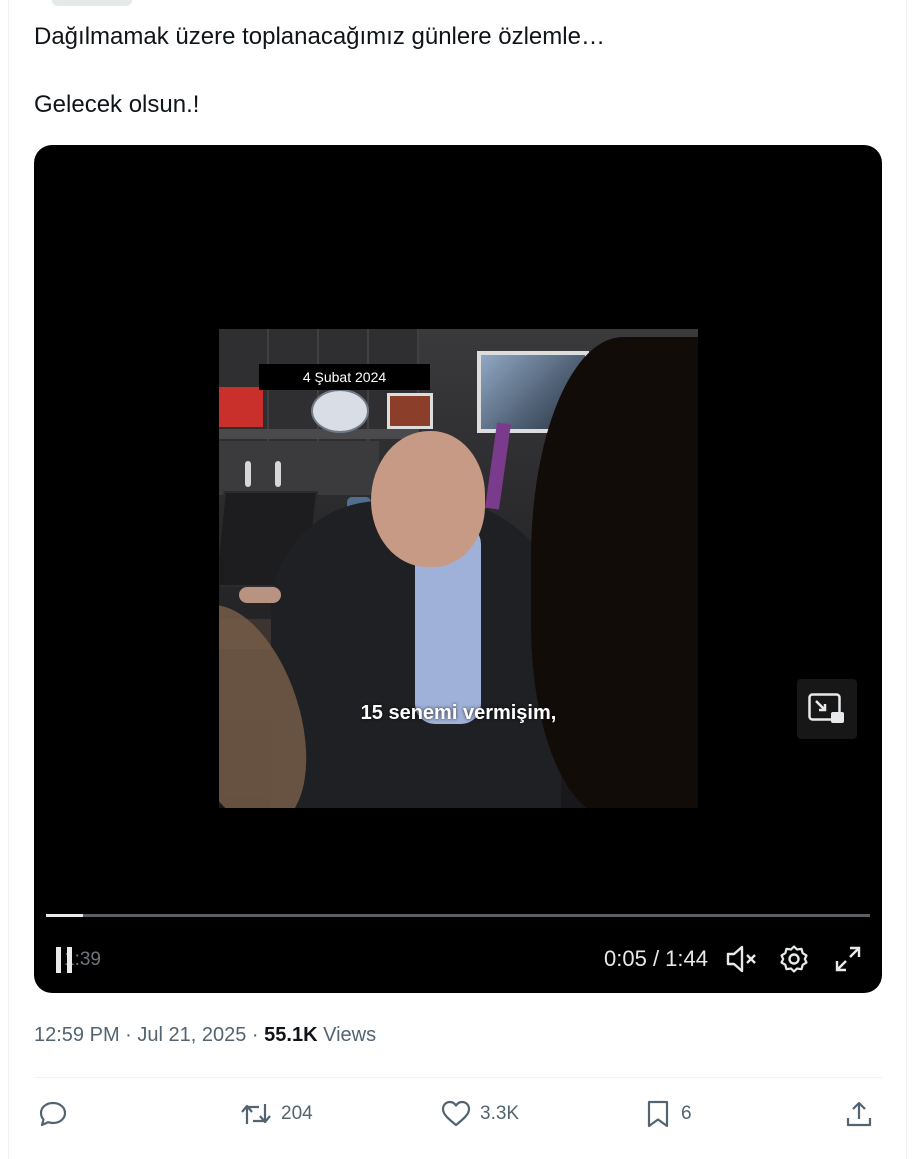 Image resolution: width=922 pixels, height=1159 pixels. I want to click on flag, so click(241, 407).